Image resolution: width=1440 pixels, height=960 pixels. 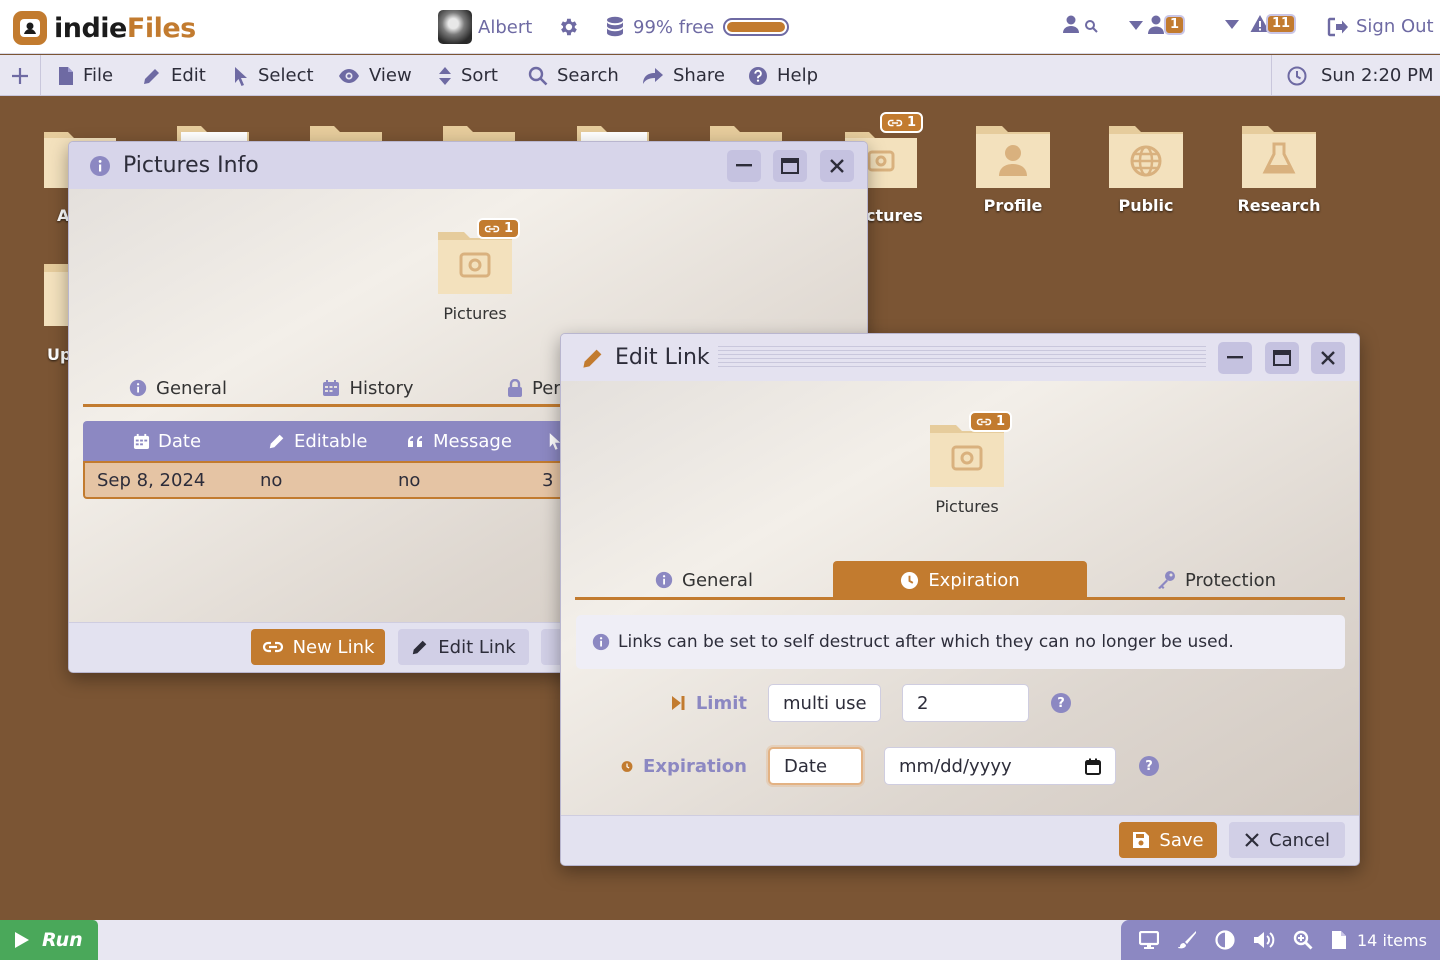 I want to click on edit-link-button: Edit Link, so click(x=463, y=647).